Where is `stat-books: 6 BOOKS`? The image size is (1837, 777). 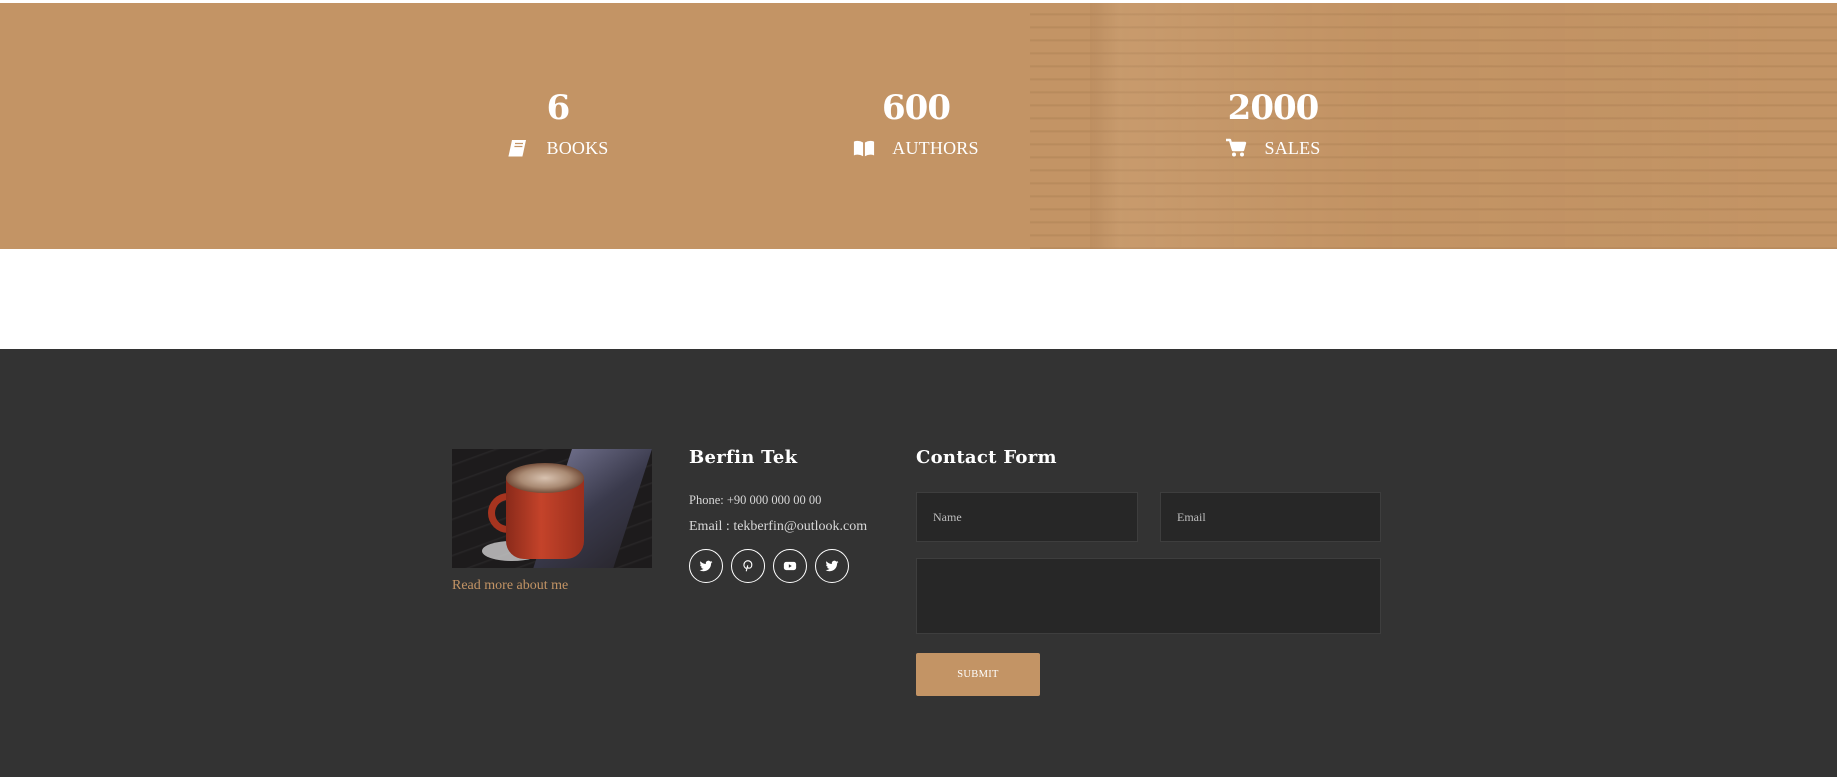
stat-books: 6 BOOKS is located at coordinates (558, 123).